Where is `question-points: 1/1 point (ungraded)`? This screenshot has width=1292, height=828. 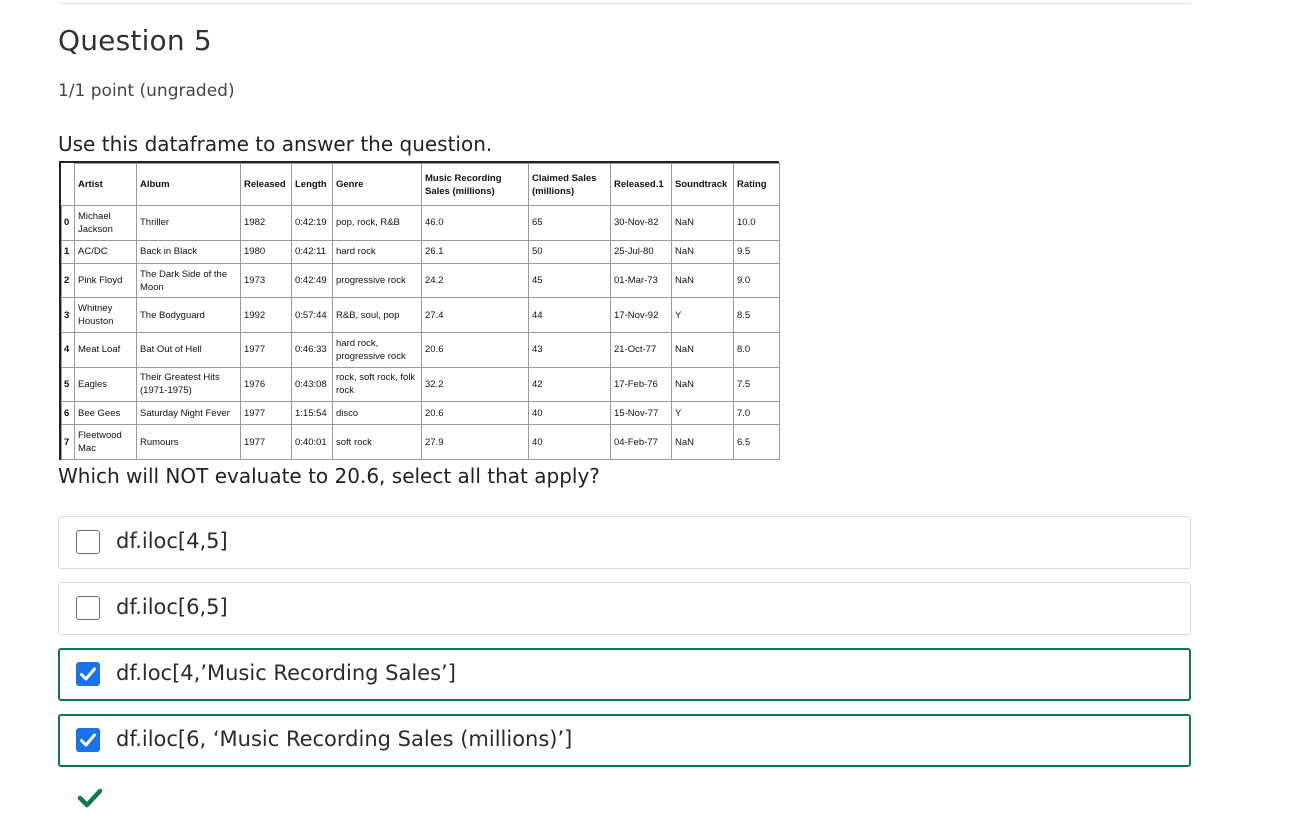
question-points: 1/1 point (ungraded) is located at coordinates (146, 91).